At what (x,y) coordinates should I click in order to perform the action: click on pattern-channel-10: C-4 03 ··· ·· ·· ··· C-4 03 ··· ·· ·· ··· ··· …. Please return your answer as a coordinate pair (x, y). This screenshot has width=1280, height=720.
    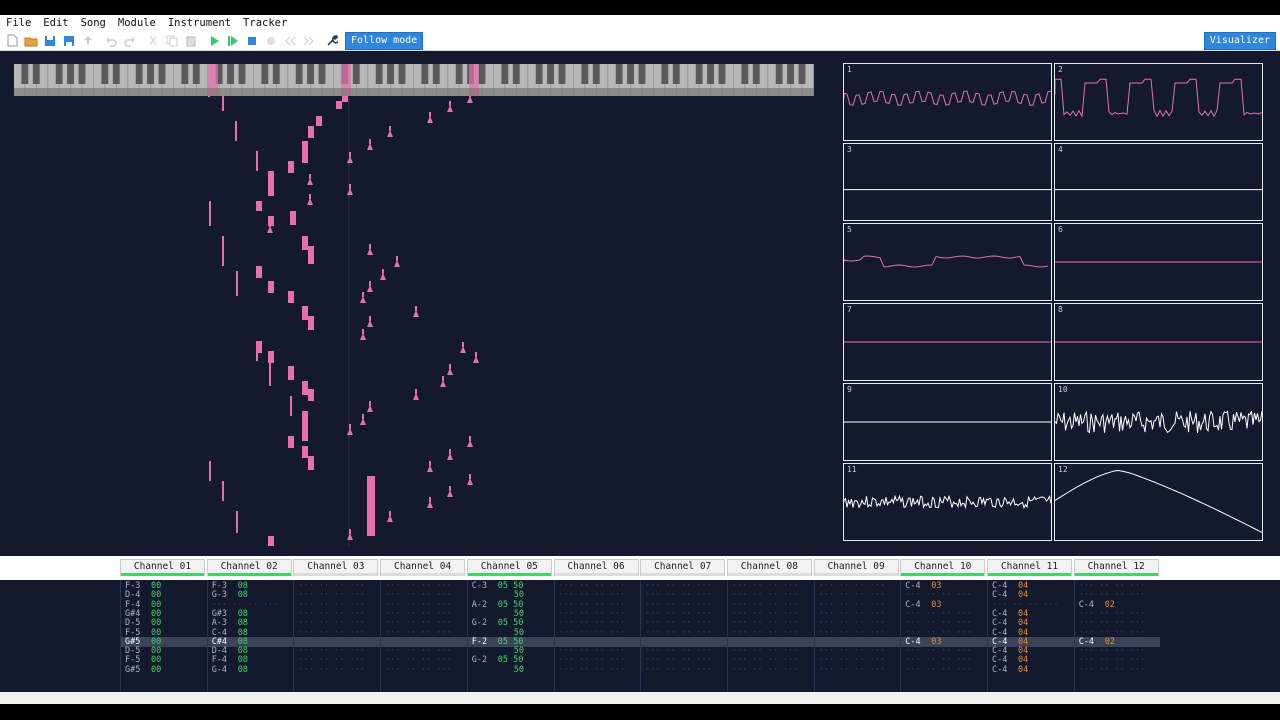
    Looking at the image, I should click on (943, 636).